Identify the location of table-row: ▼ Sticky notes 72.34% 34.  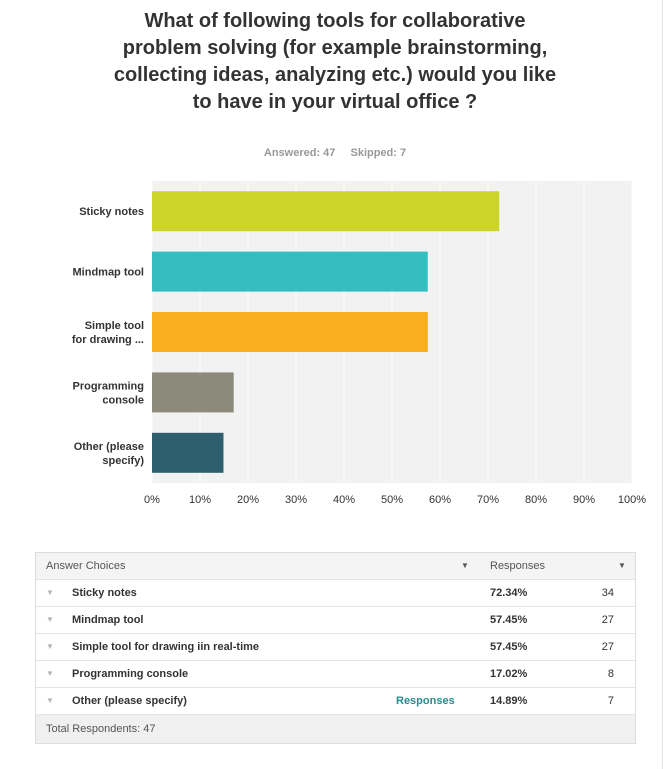
(335, 592).